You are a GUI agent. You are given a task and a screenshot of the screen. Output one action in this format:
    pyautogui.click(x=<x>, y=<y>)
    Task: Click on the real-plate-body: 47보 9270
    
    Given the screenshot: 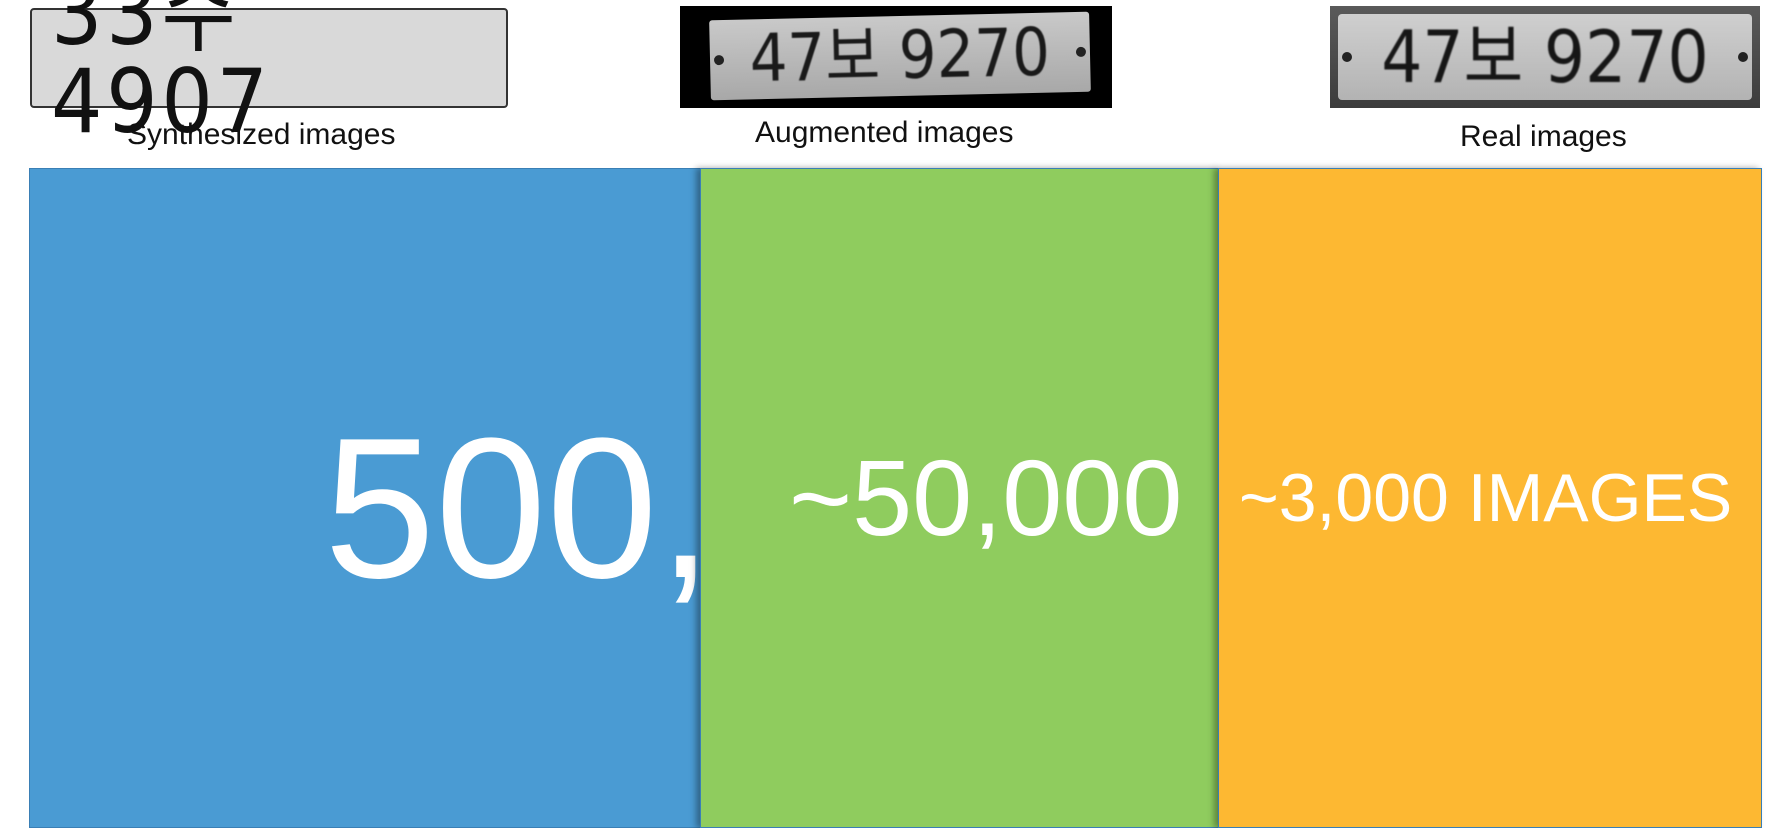 What is the action you would take?
    pyautogui.click(x=1545, y=57)
    